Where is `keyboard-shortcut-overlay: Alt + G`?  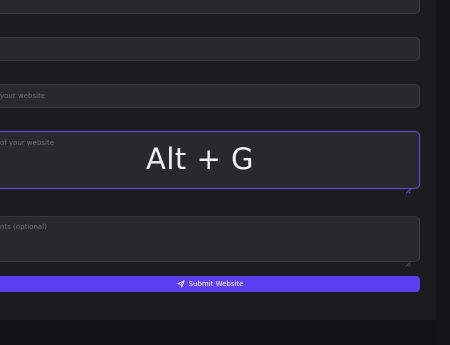
keyboard-shortcut-overlay: Alt + G is located at coordinates (200, 159).